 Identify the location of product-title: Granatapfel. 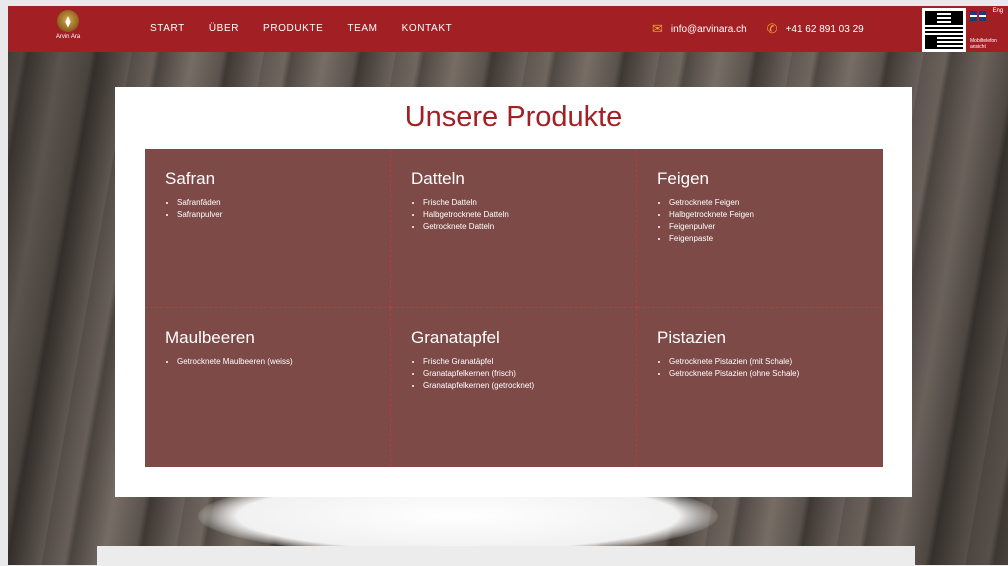
(455, 337).